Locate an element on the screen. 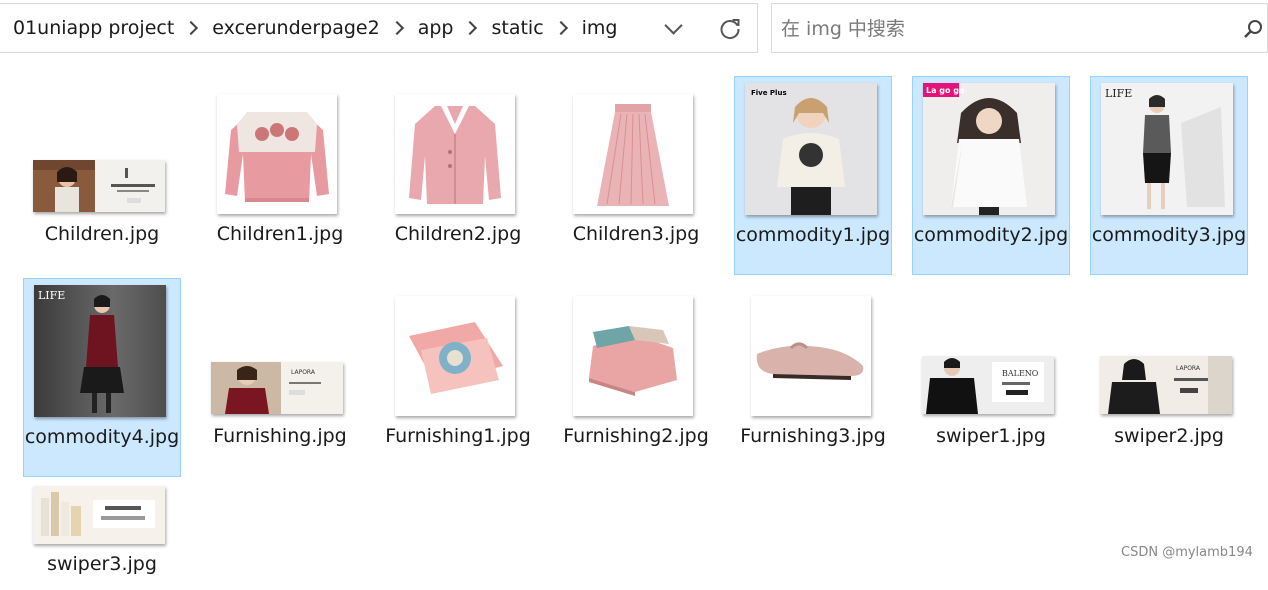 The width and height of the screenshot is (1268, 590). file-item-commodity1: Five Plus commodity1.jpg is located at coordinates (813, 175).